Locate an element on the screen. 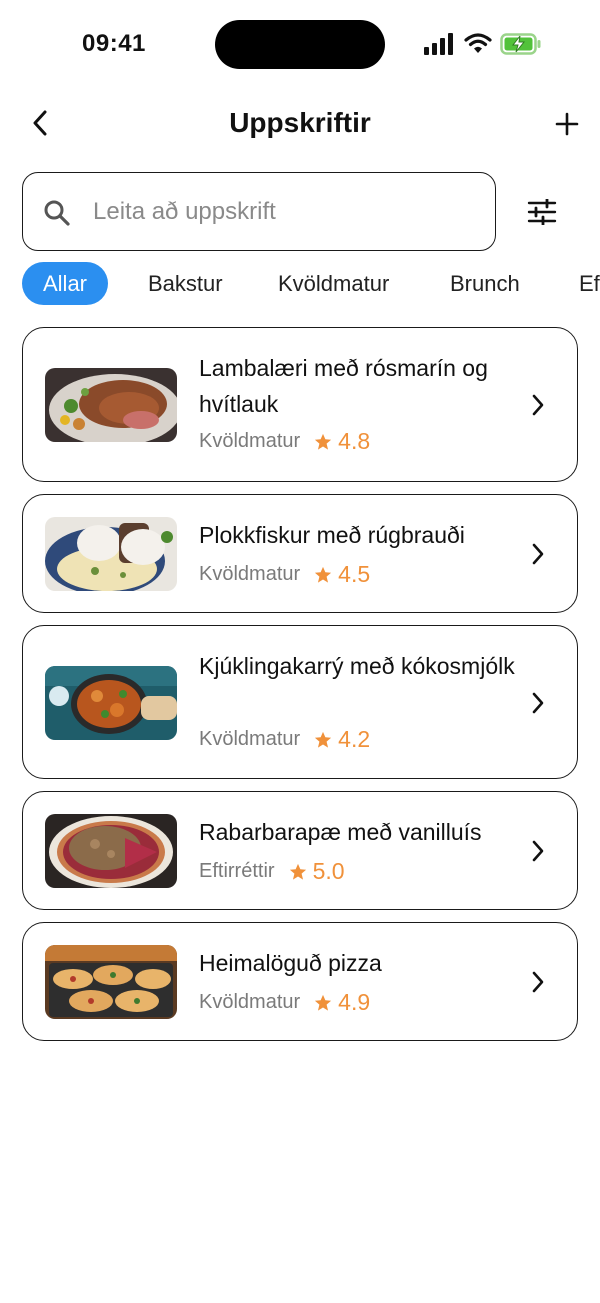  recipe-title: Rabarbarapæ með vanilluís is located at coordinates (340, 832).